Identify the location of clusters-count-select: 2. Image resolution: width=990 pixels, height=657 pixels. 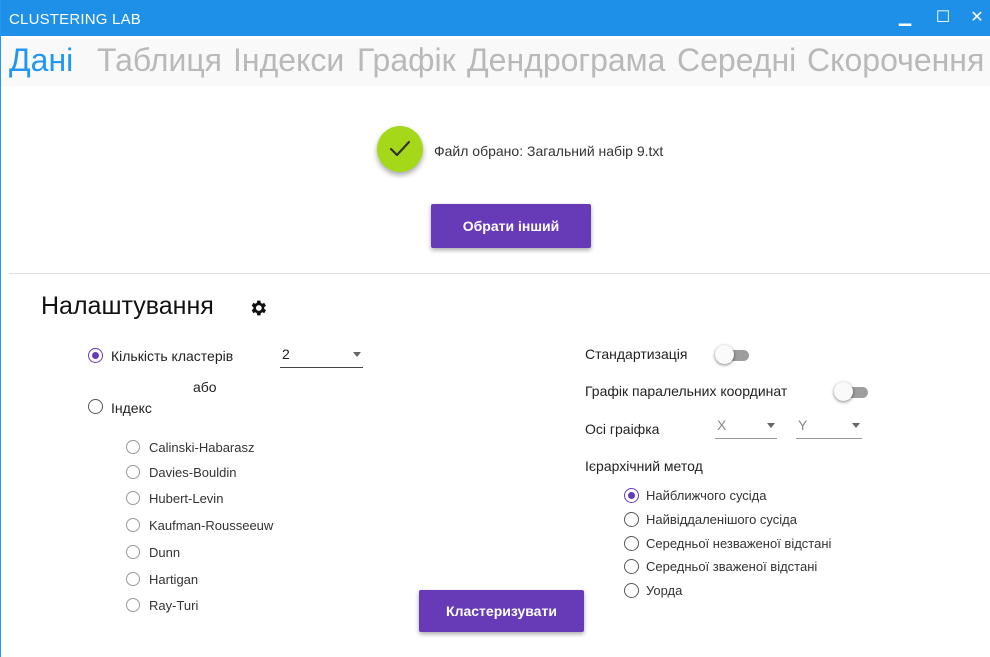
(321, 357).